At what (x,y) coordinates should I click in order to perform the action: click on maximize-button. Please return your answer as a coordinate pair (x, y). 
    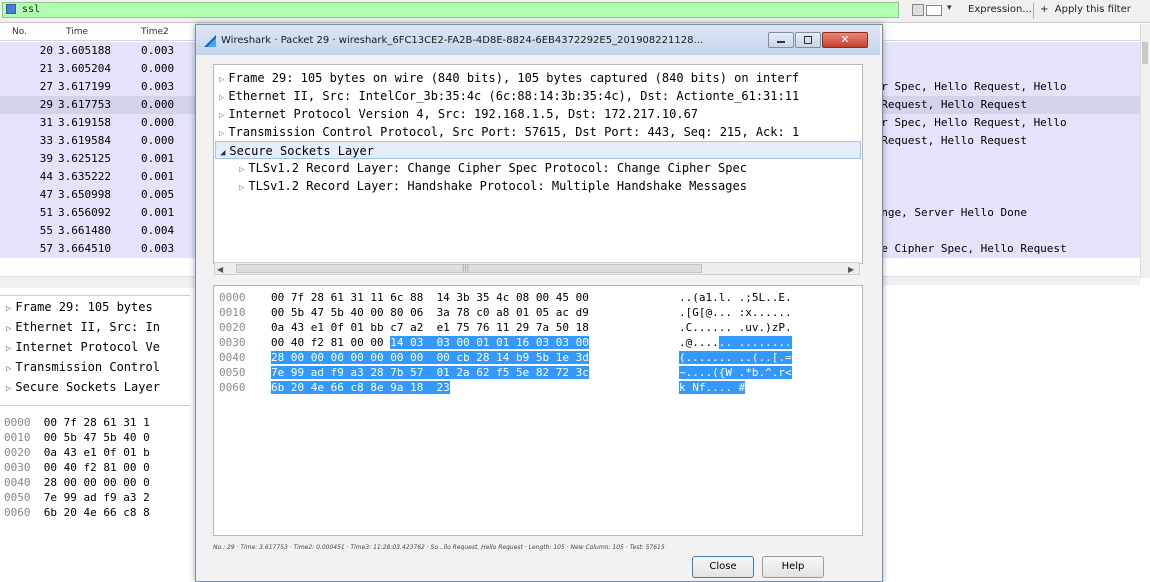
    Looking at the image, I should click on (808, 40).